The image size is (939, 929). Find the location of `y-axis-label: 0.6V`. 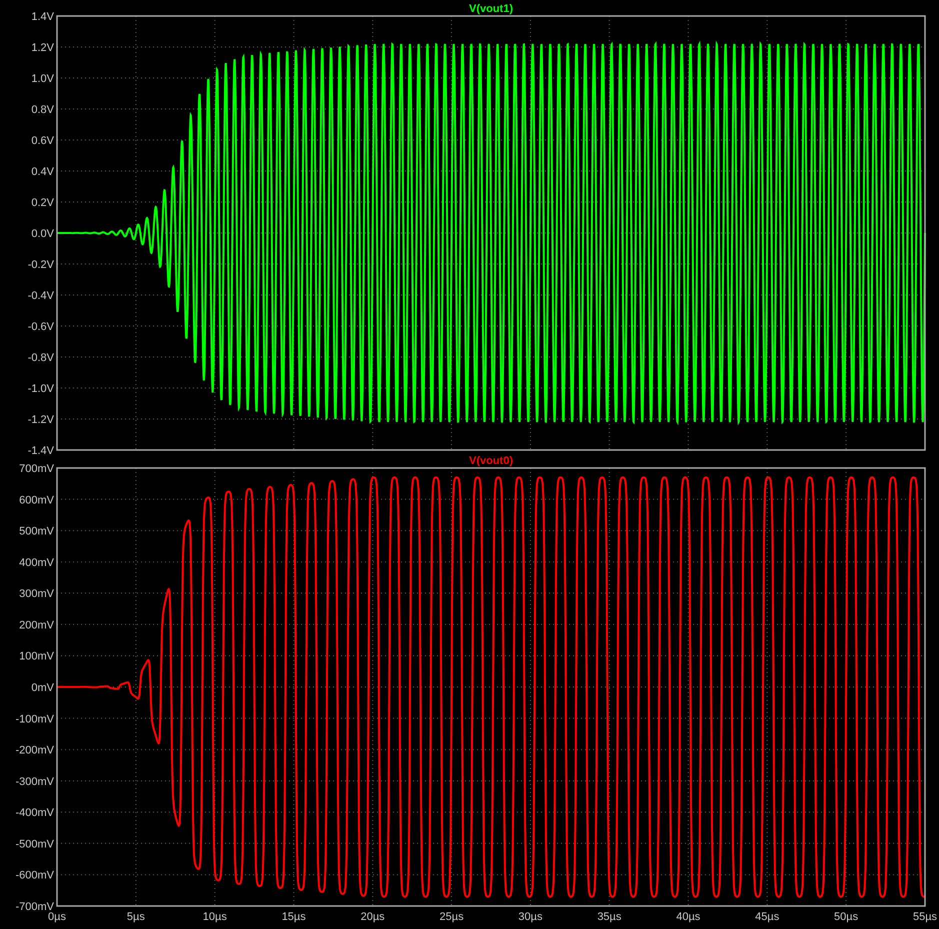

y-axis-label: 0.6V is located at coordinates (42, 141).